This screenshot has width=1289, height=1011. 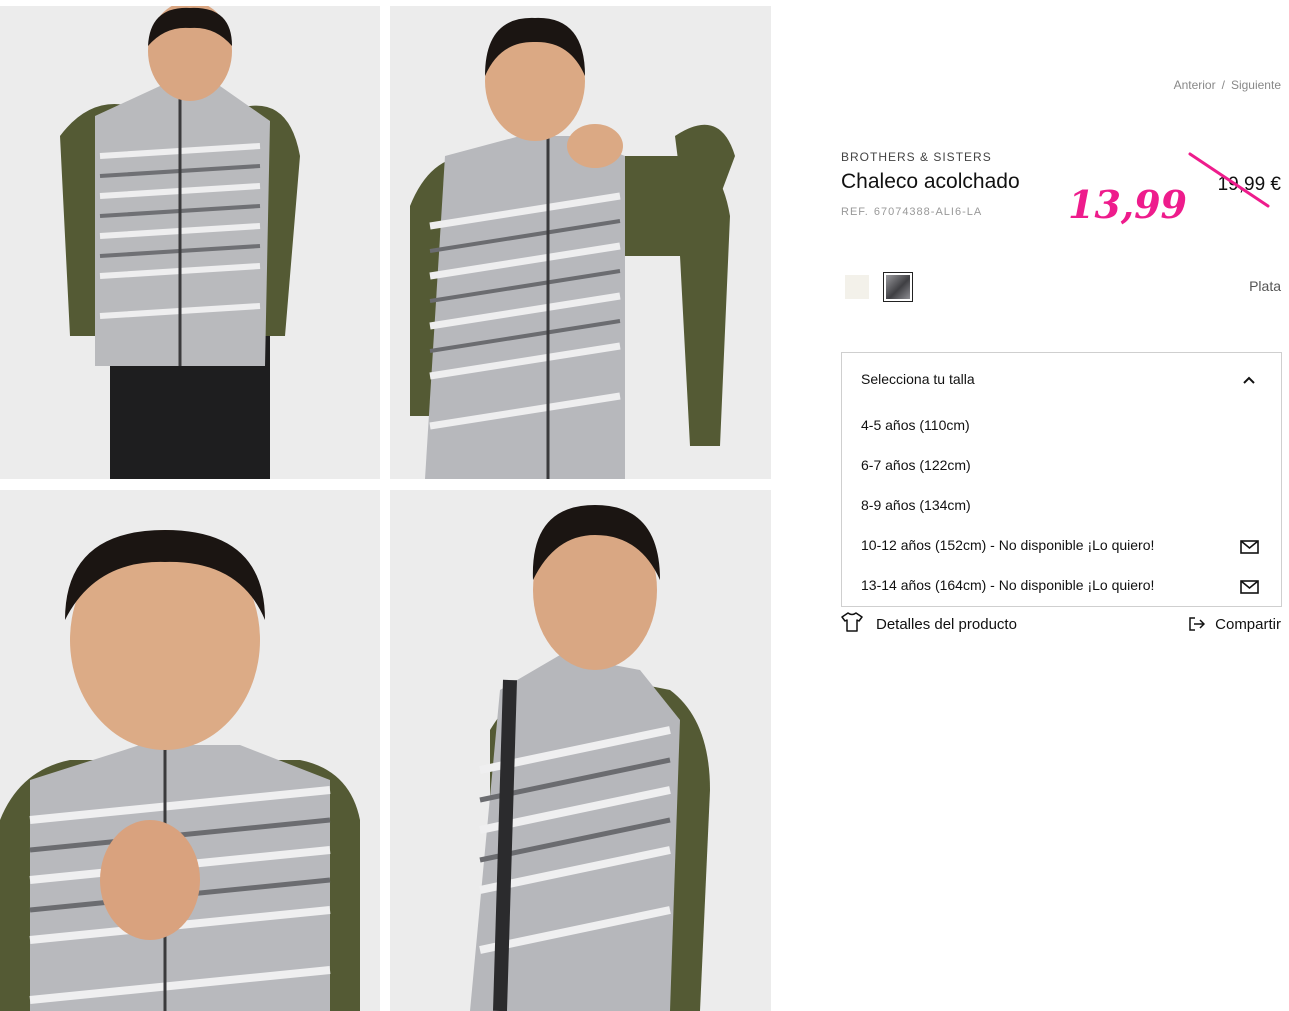 I want to click on product-reference: REF. 67074388-ALI6-LA, so click(x=911, y=212).